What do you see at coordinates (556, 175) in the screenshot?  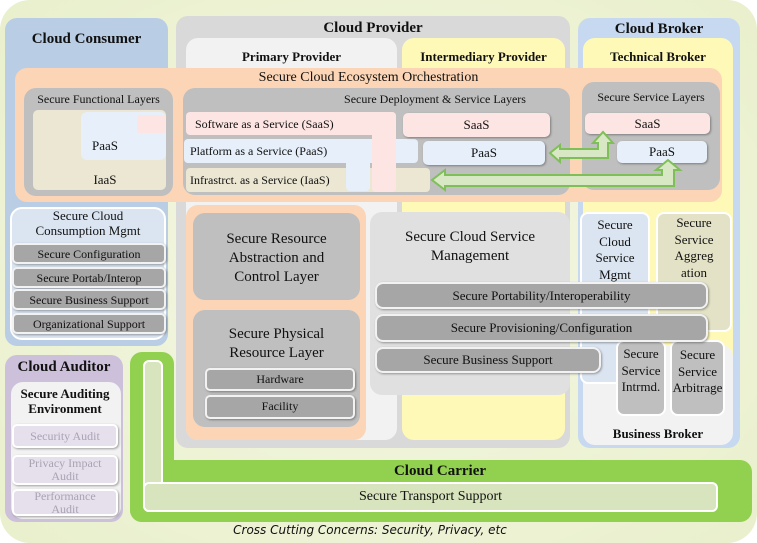 I see `iaas-to-paas-arrow` at bounding box center [556, 175].